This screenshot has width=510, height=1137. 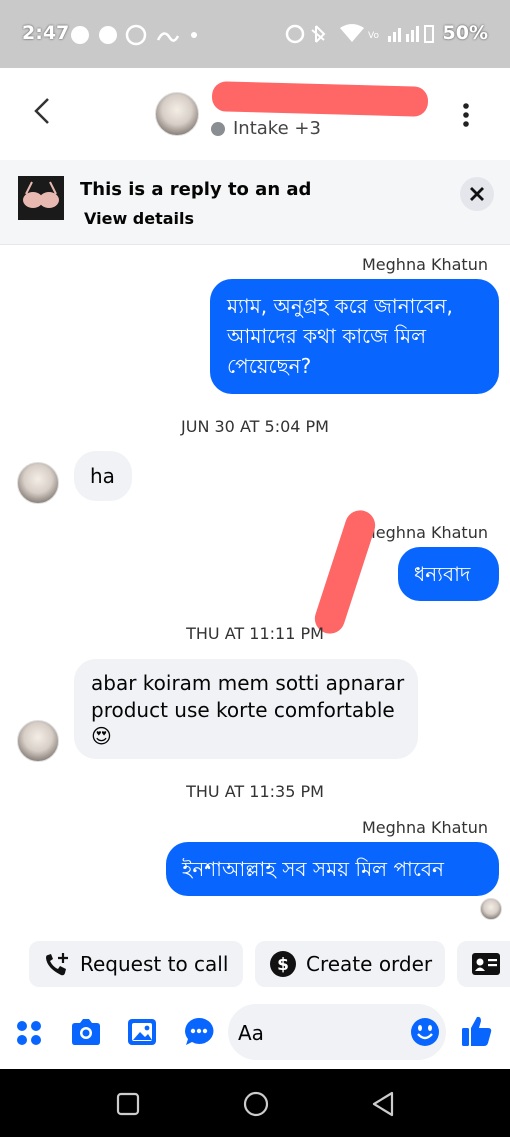 I want to click on redaction-stroke, so click(x=345, y=572).